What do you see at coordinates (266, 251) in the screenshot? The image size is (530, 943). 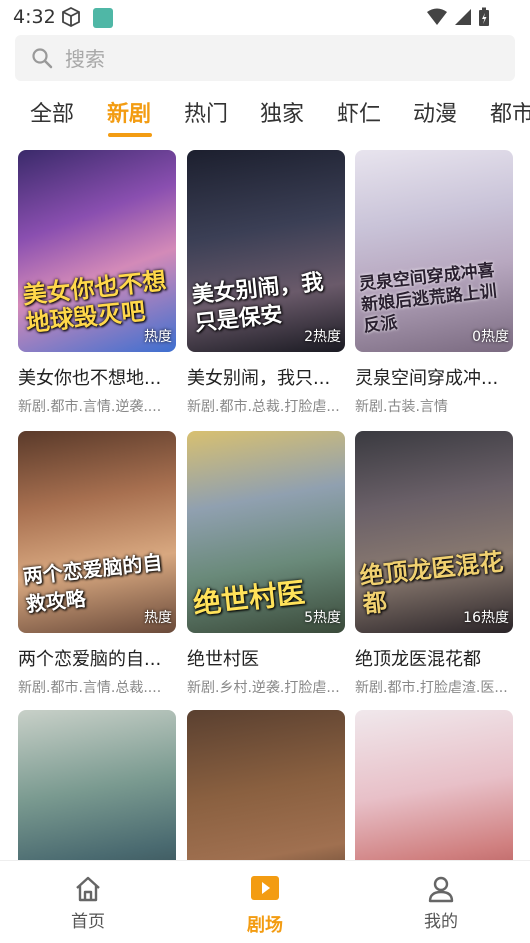 I see `drama-poster: 美女别闹，我只是保安 2热度` at bounding box center [266, 251].